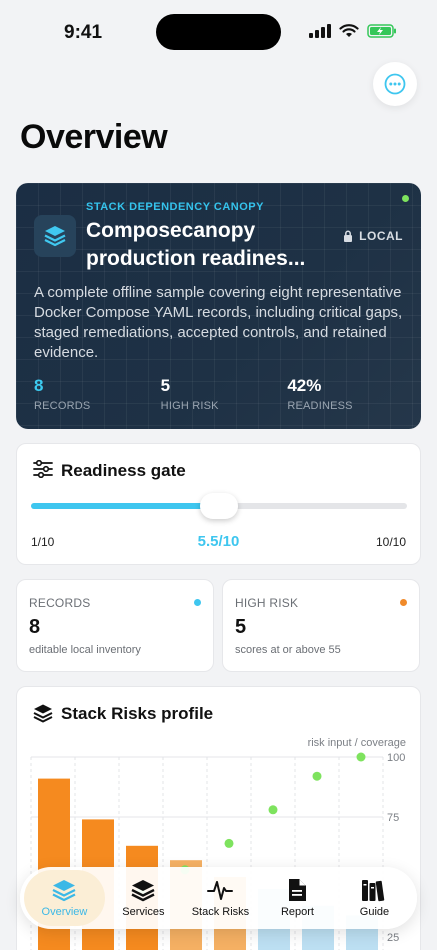  I want to click on slider-thumb, so click(219, 506).